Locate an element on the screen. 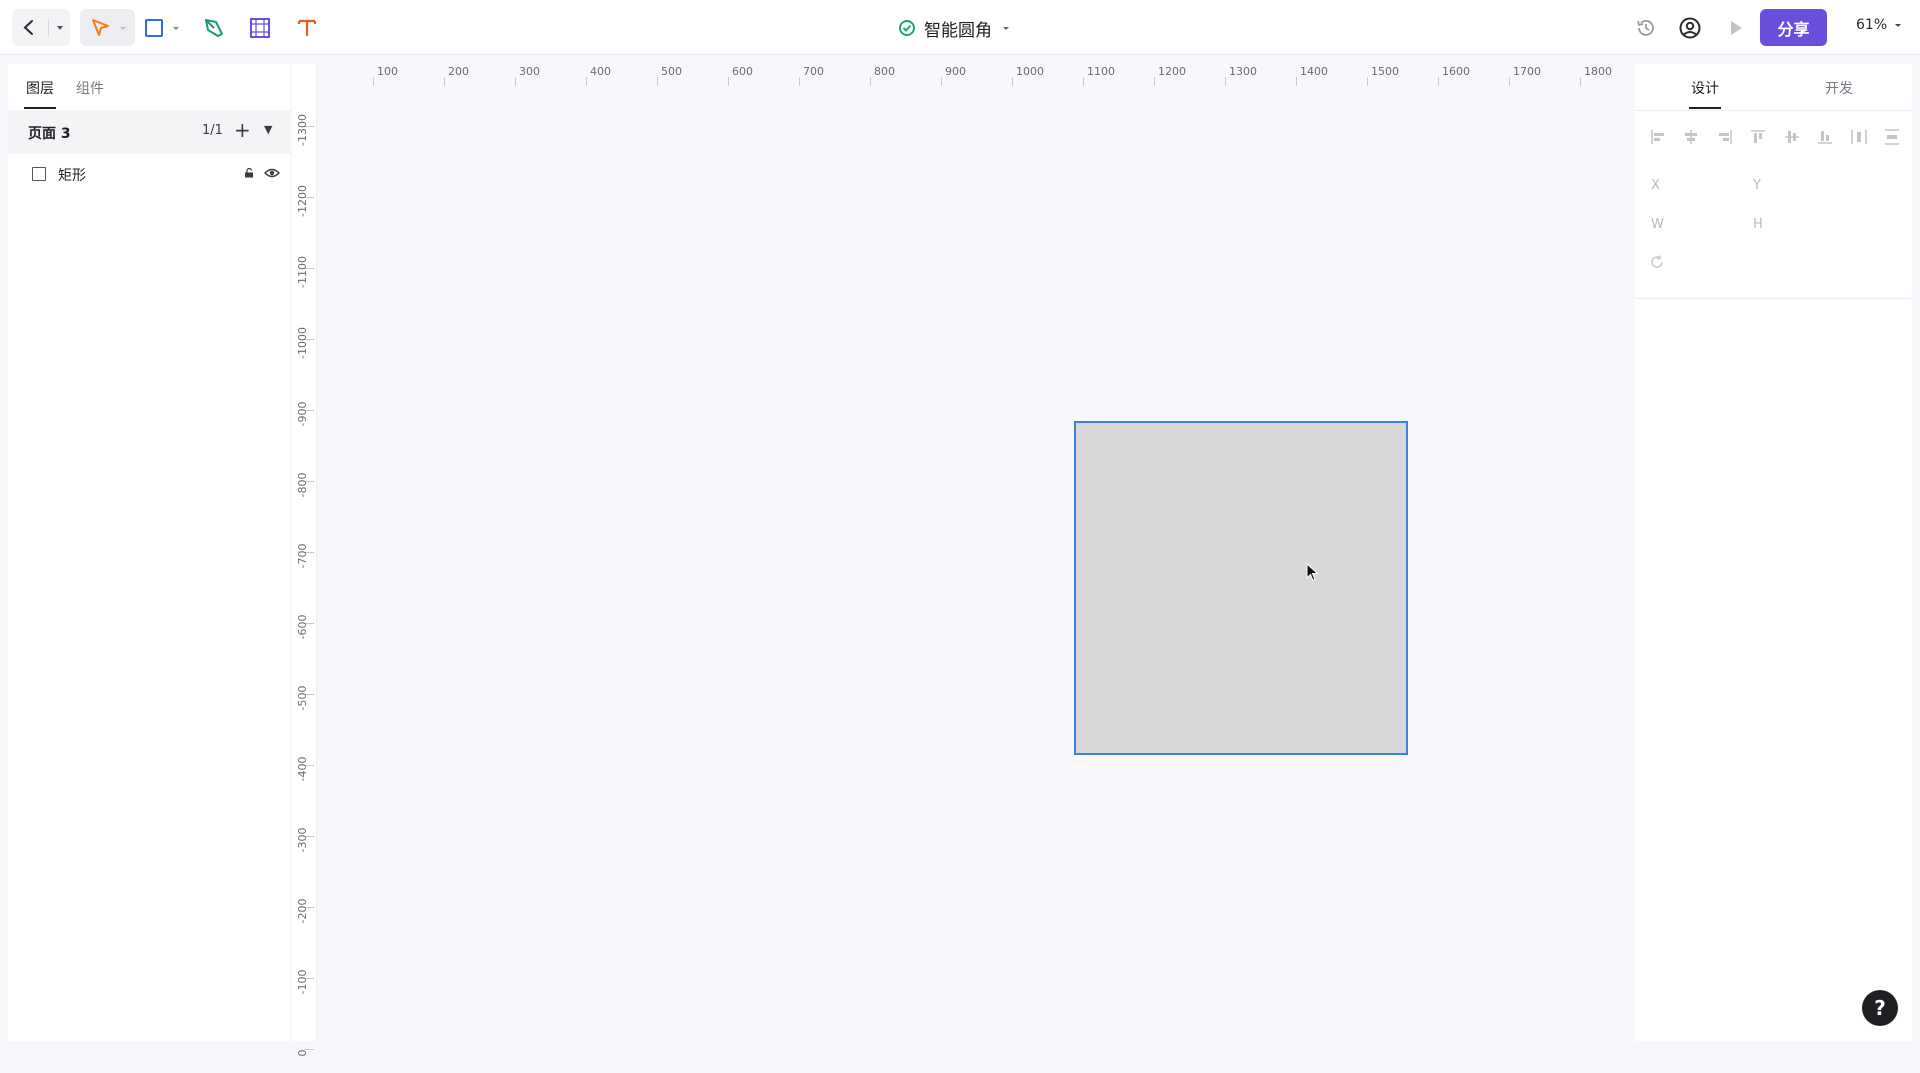 The height and width of the screenshot is (1073, 1920). ruler-label: -1300 is located at coordinates (302, 130).